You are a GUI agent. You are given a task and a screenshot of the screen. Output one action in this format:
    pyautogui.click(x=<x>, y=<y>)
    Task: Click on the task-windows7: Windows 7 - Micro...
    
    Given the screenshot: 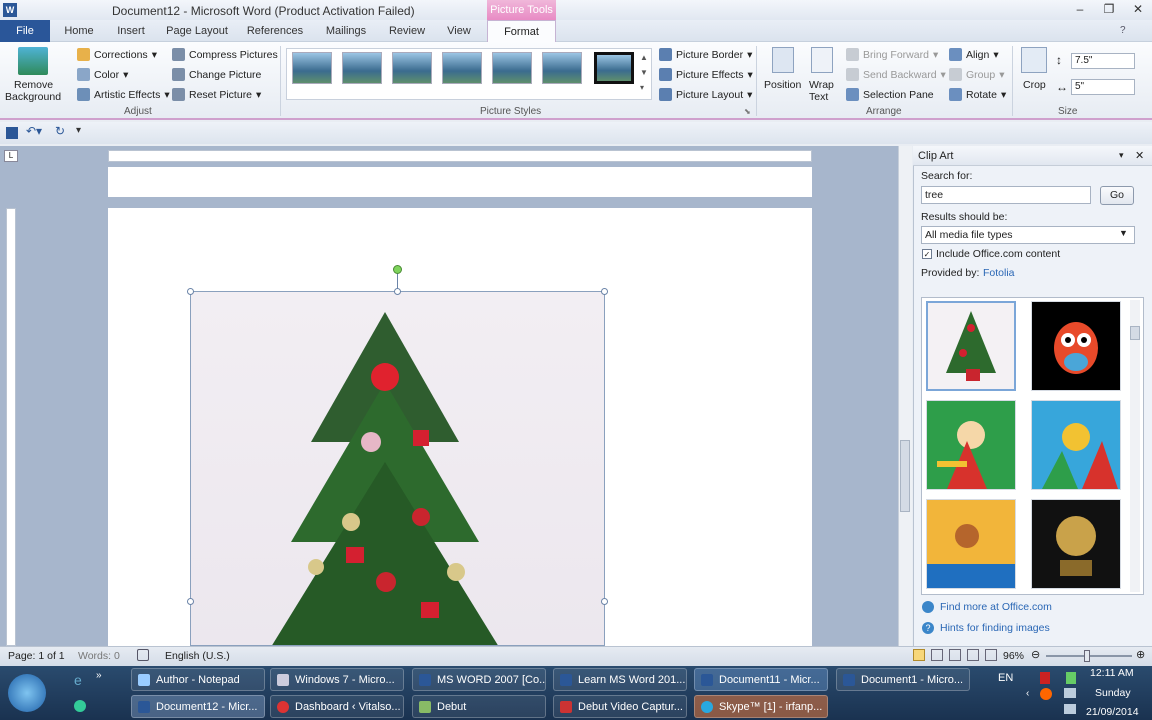 What is the action you would take?
    pyautogui.click(x=337, y=679)
    